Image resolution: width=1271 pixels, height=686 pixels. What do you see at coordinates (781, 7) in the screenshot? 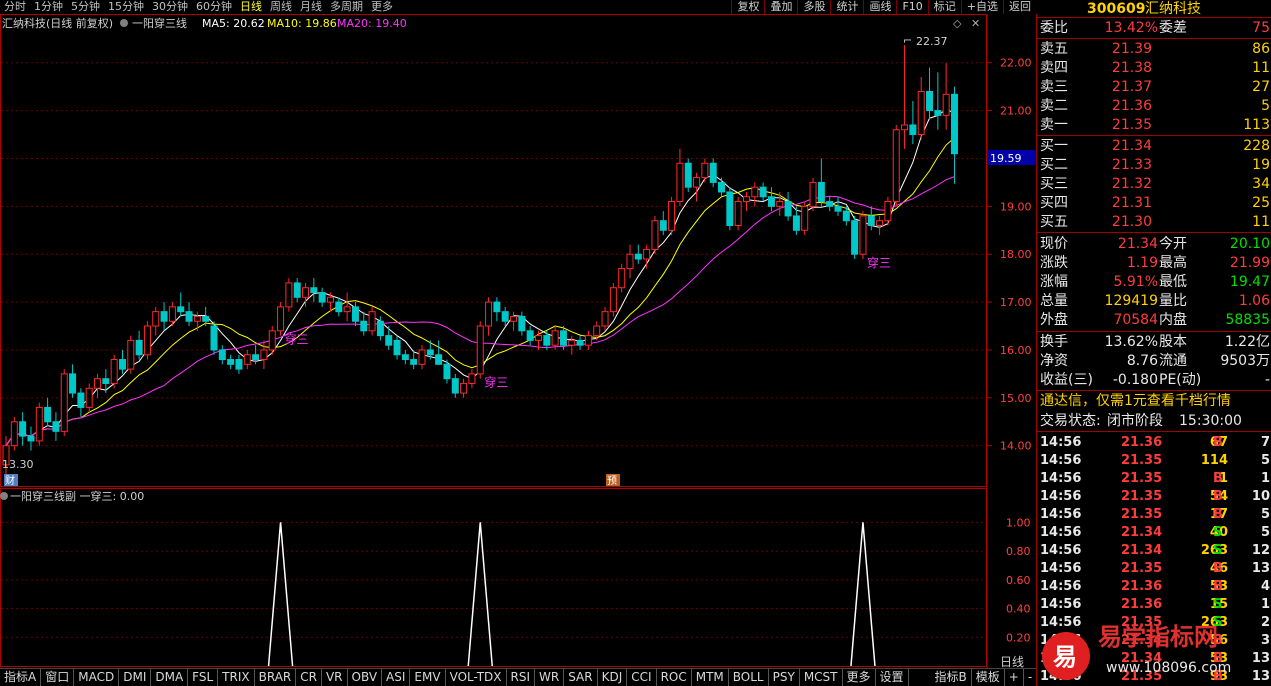
I see `tool-button: 叠加` at bounding box center [781, 7].